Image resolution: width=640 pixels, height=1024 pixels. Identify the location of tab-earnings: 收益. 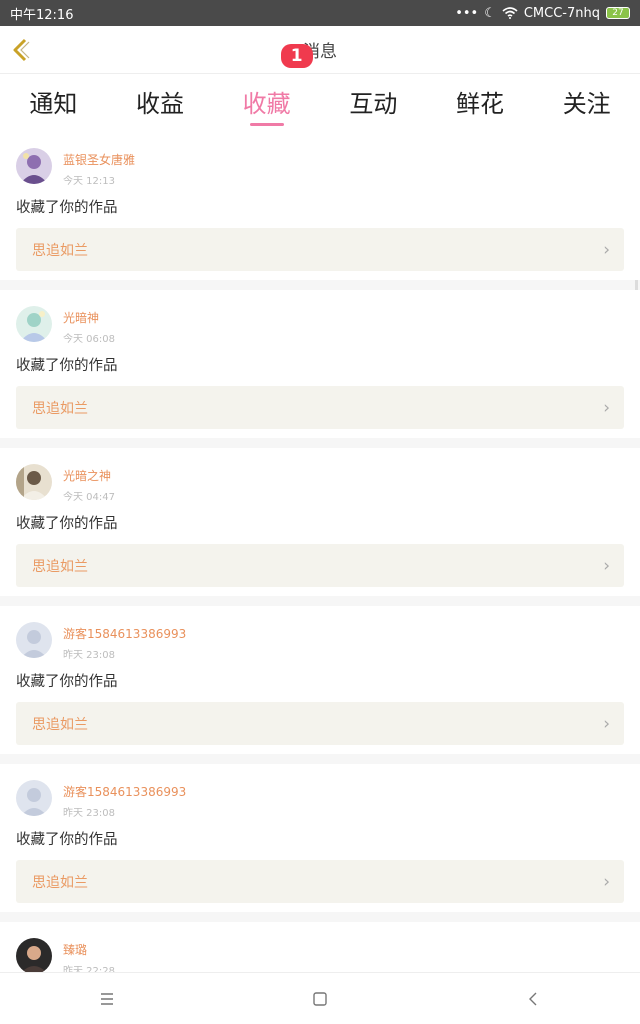
(160, 103).